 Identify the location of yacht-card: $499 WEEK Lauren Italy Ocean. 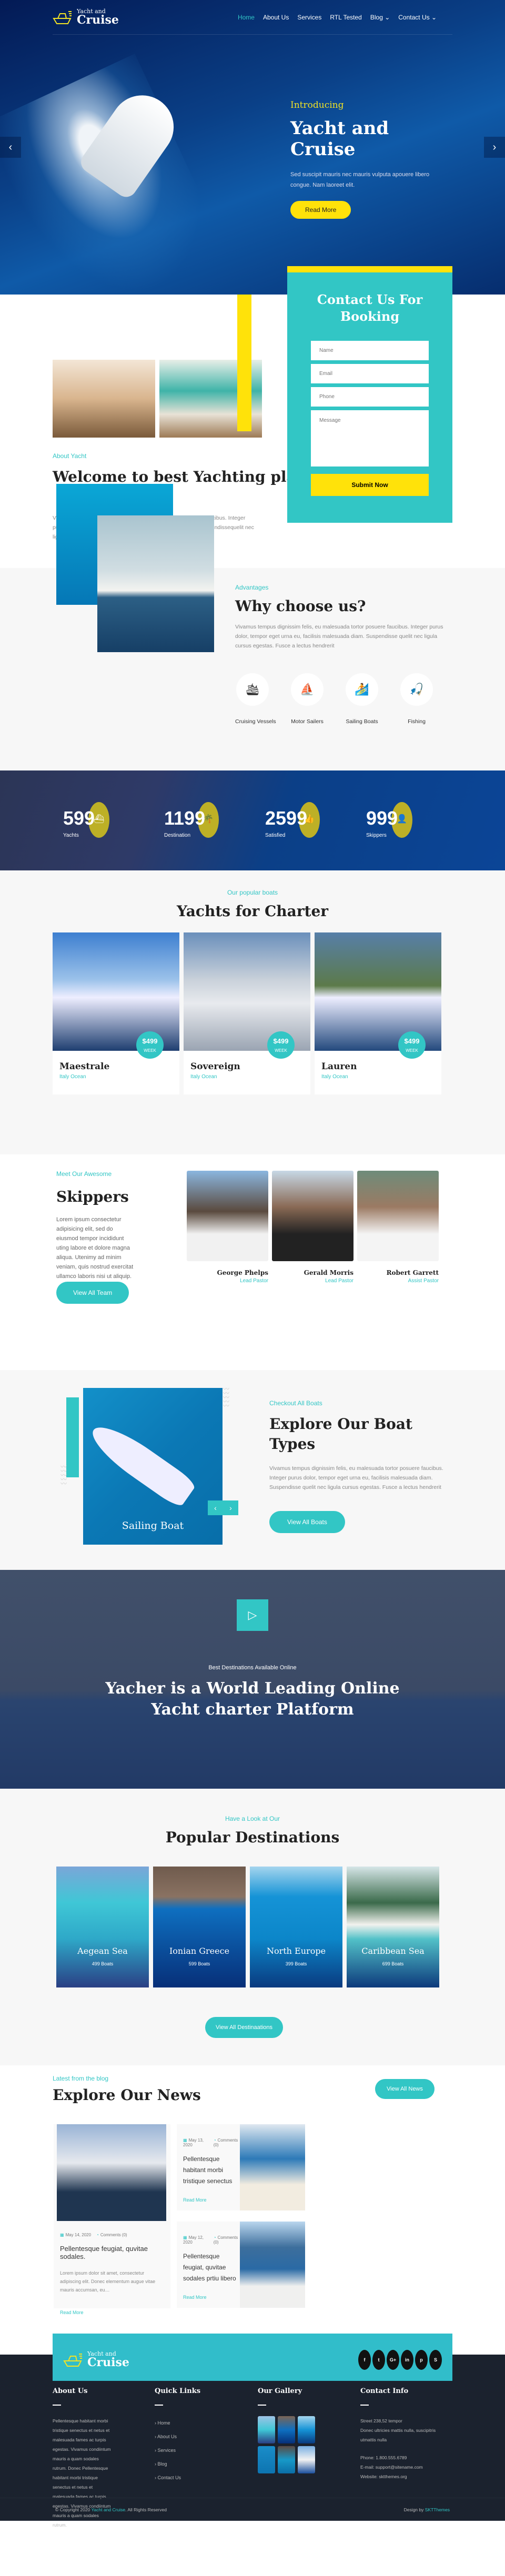
(378, 1013).